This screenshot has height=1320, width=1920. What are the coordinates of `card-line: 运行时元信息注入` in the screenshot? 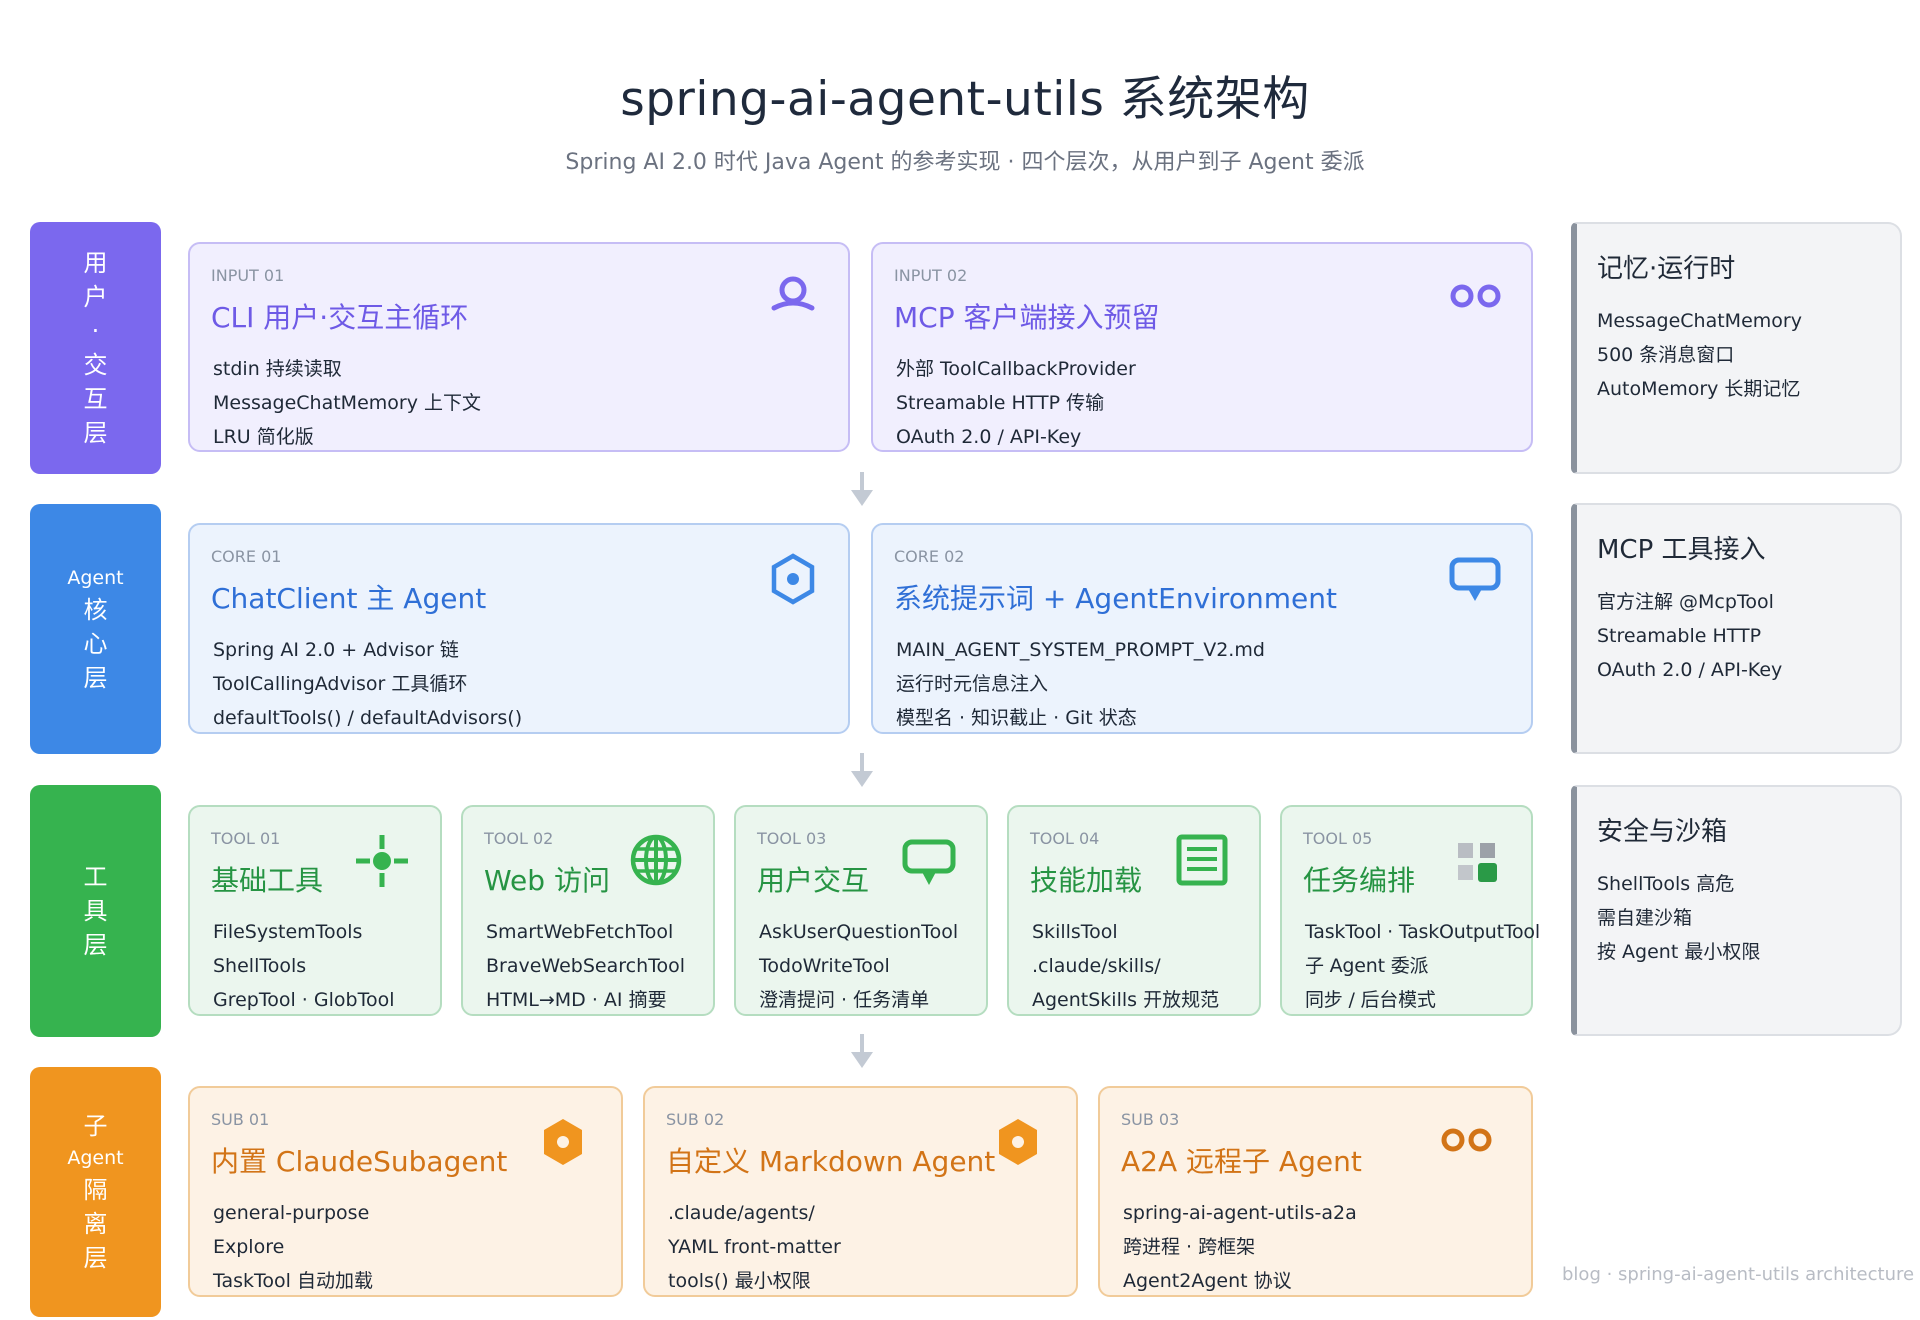 It's located at (972, 684).